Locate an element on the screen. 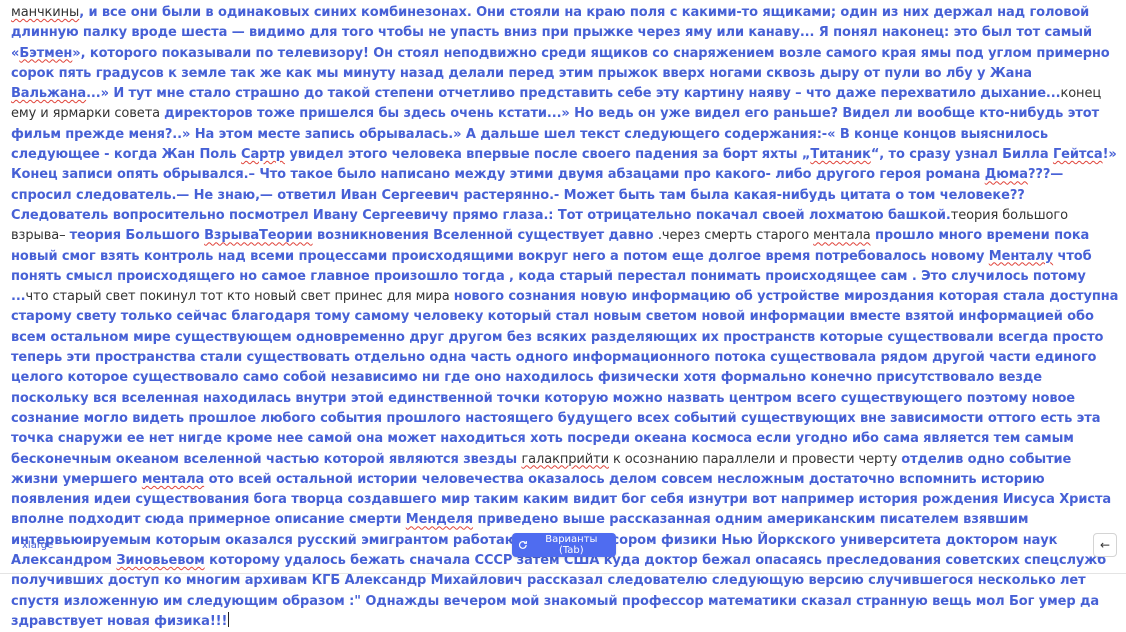 Image resolution: width=1126 pixels, height=632 pixels. arrow-left-icon: ← is located at coordinates (1105, 545).